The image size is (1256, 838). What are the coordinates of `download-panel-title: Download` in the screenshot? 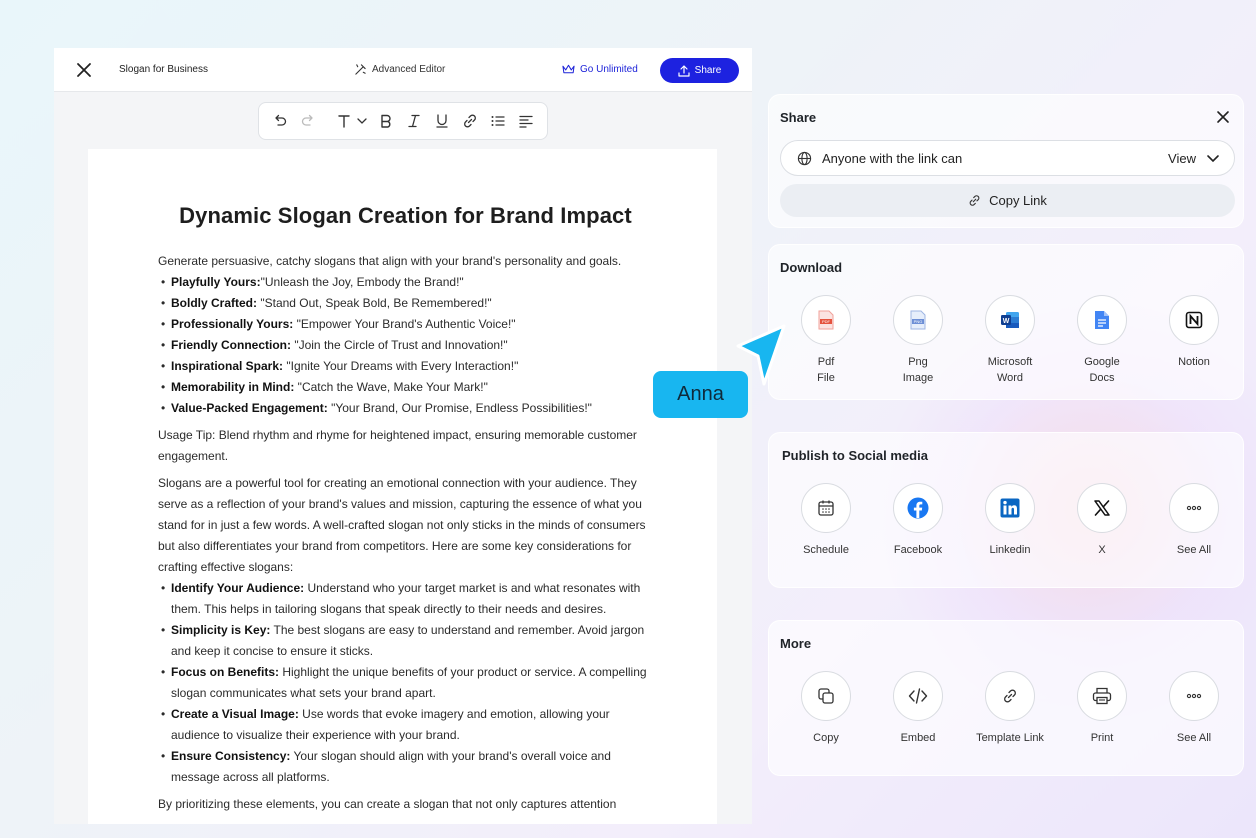 It's located at (811, 267).